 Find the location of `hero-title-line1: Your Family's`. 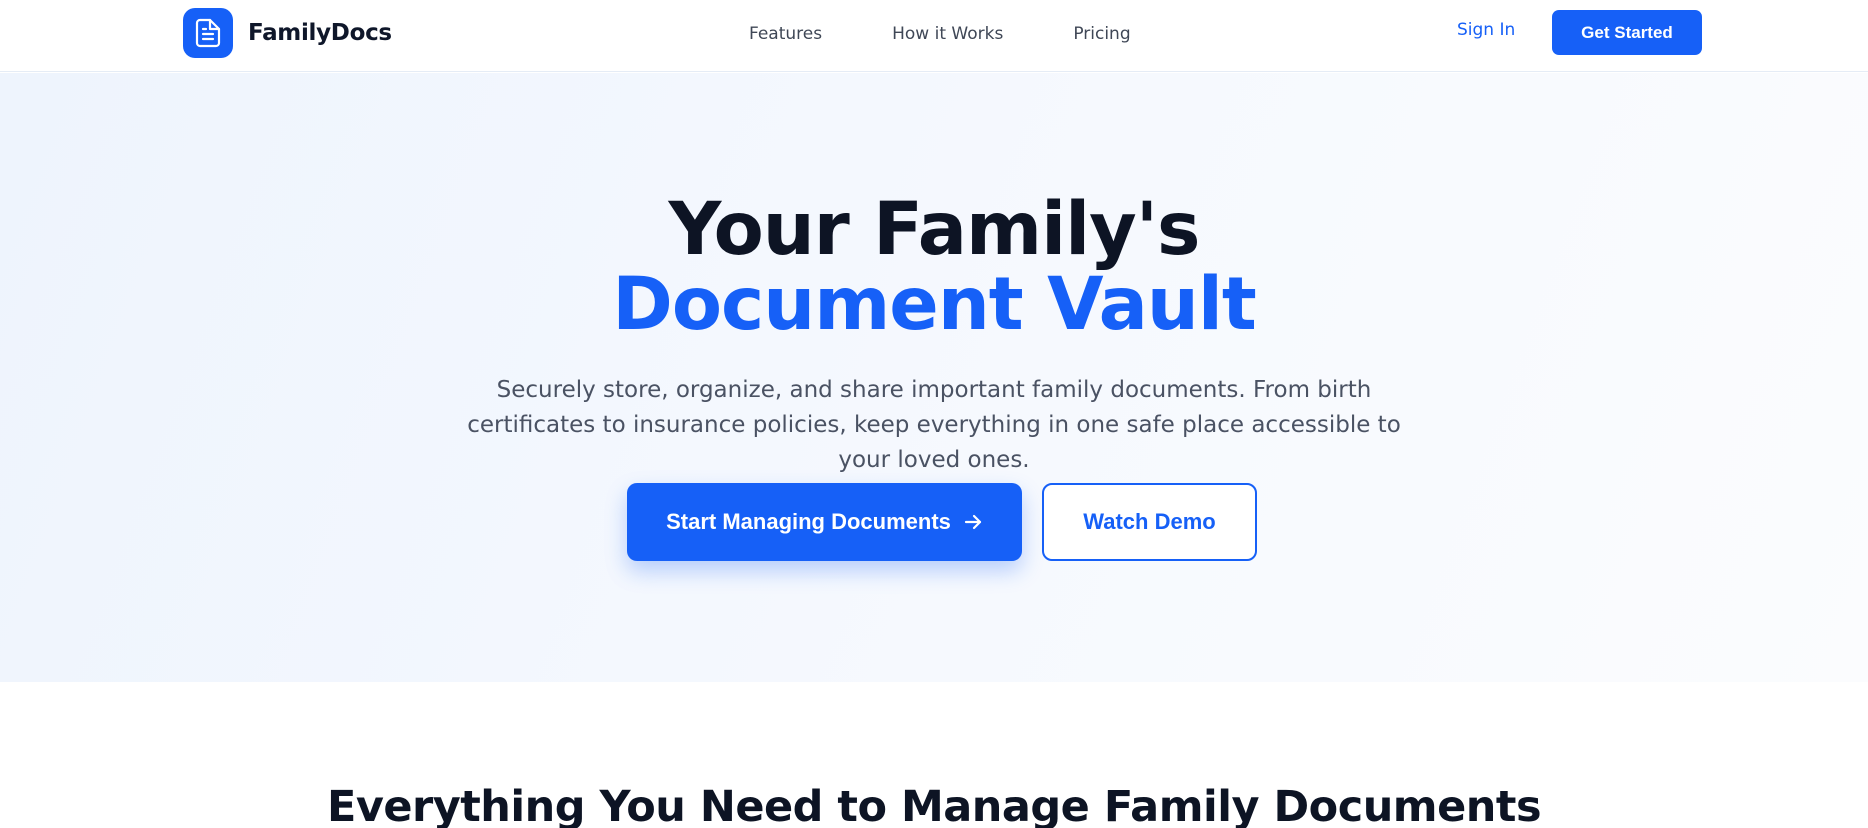

hero-title-line1: Your Family's is located at coordinates (934, 229).